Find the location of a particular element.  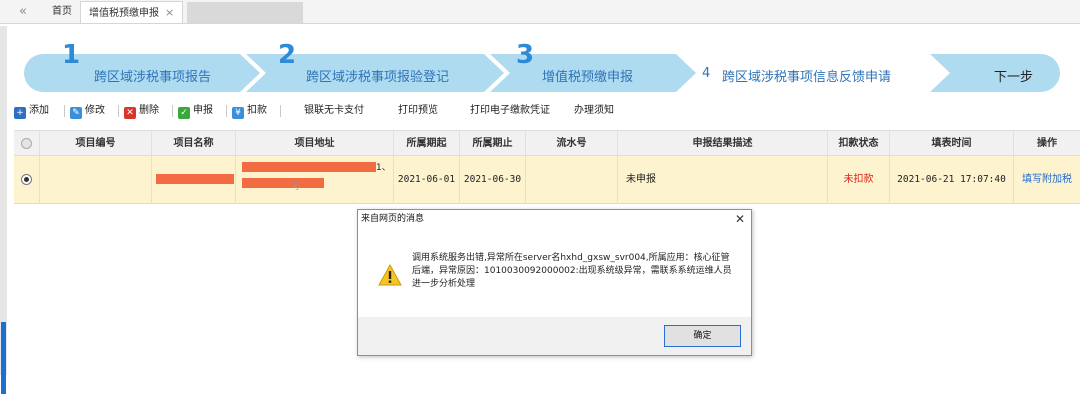

delete-icon: ✕ is located at coordinates (130, 113).